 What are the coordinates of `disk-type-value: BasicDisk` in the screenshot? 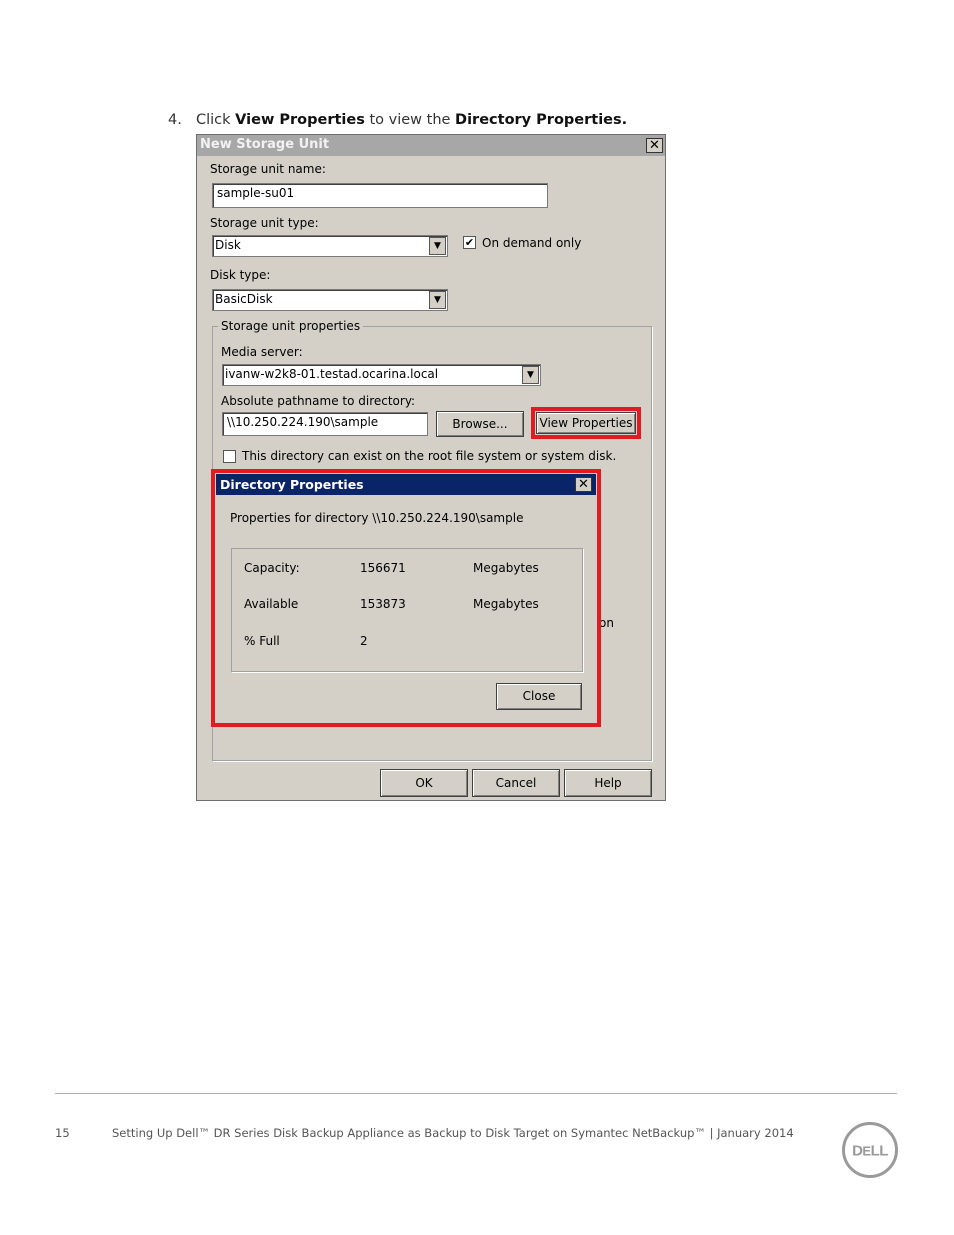 It's located at (244, 299).